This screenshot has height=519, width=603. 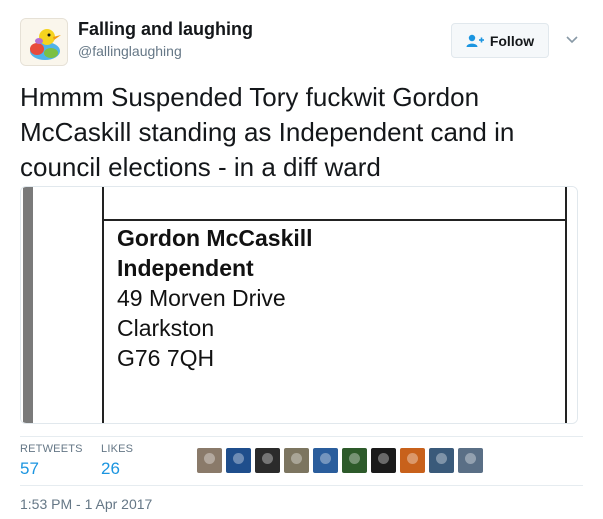 I want to click on author-handle: @fallinglaughing, so click(x=130, y=51).